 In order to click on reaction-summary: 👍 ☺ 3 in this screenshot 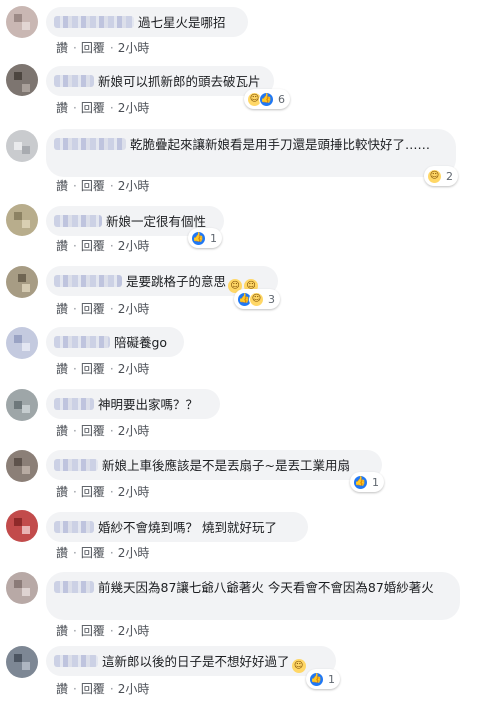, I will do `click(257, 299)`.